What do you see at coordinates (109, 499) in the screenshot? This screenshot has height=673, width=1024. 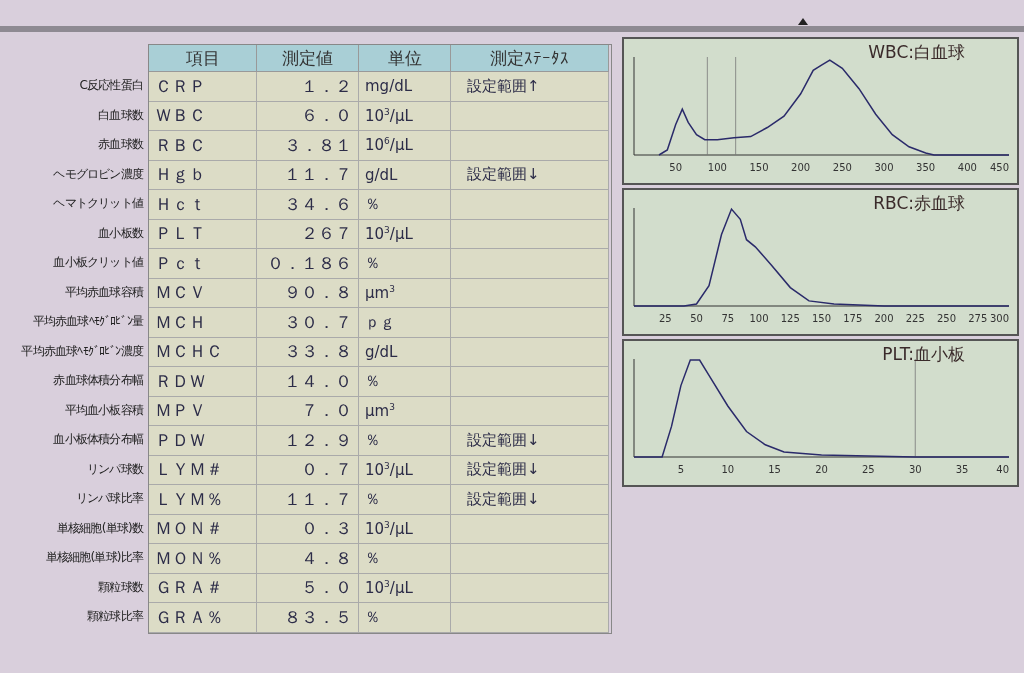 I see `row-label: リンパ球比率` at bounding box center [109, 499].